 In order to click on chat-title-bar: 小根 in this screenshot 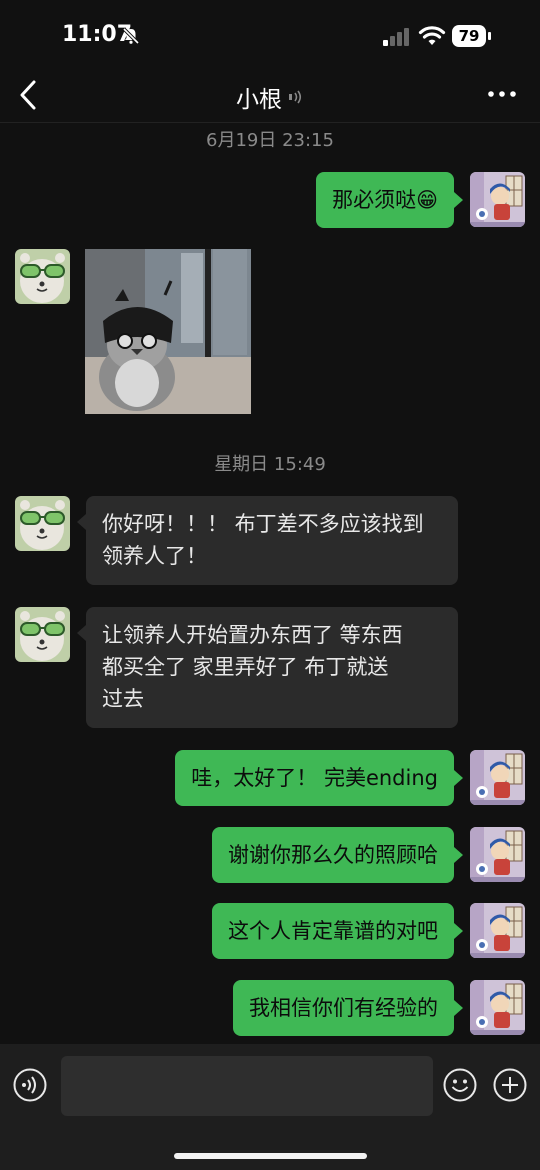, I will do `click(270, 97)`.